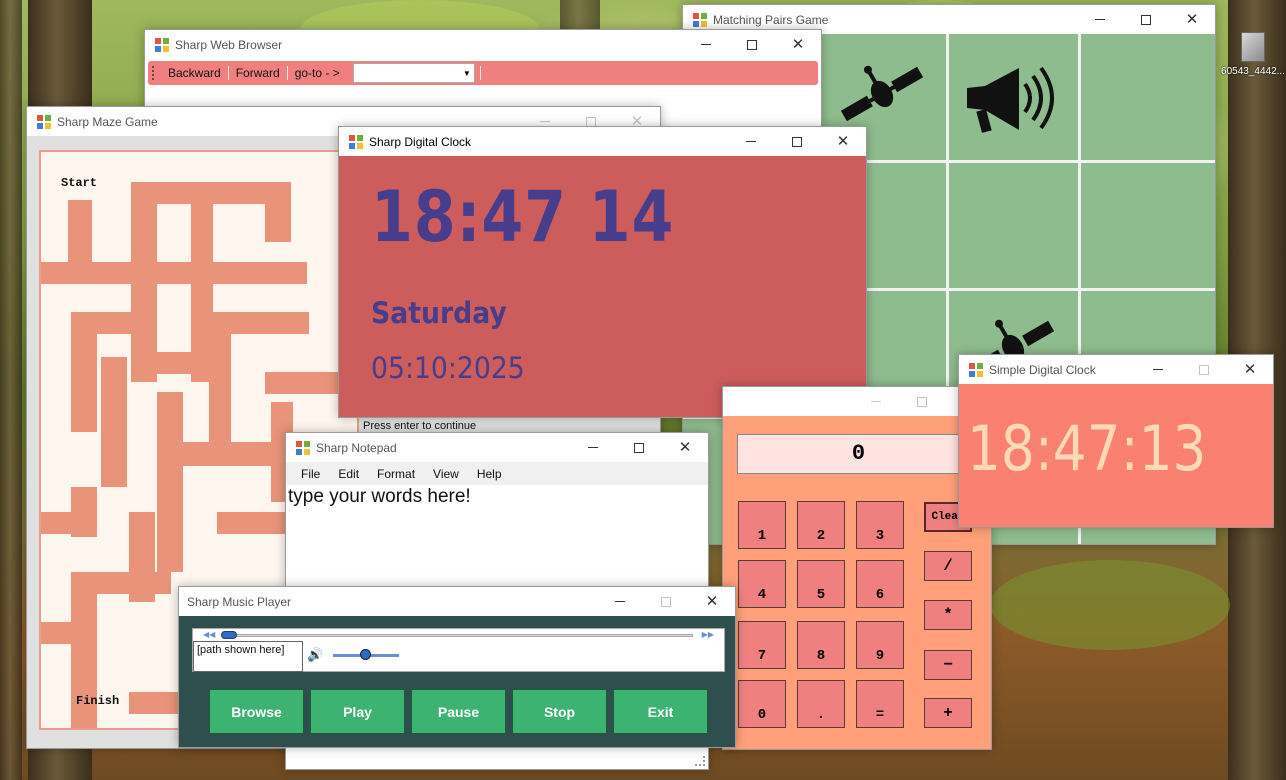  Describe the element at coordinates (357, 711) in the screenshot. I see `play-button: Play` at that location.